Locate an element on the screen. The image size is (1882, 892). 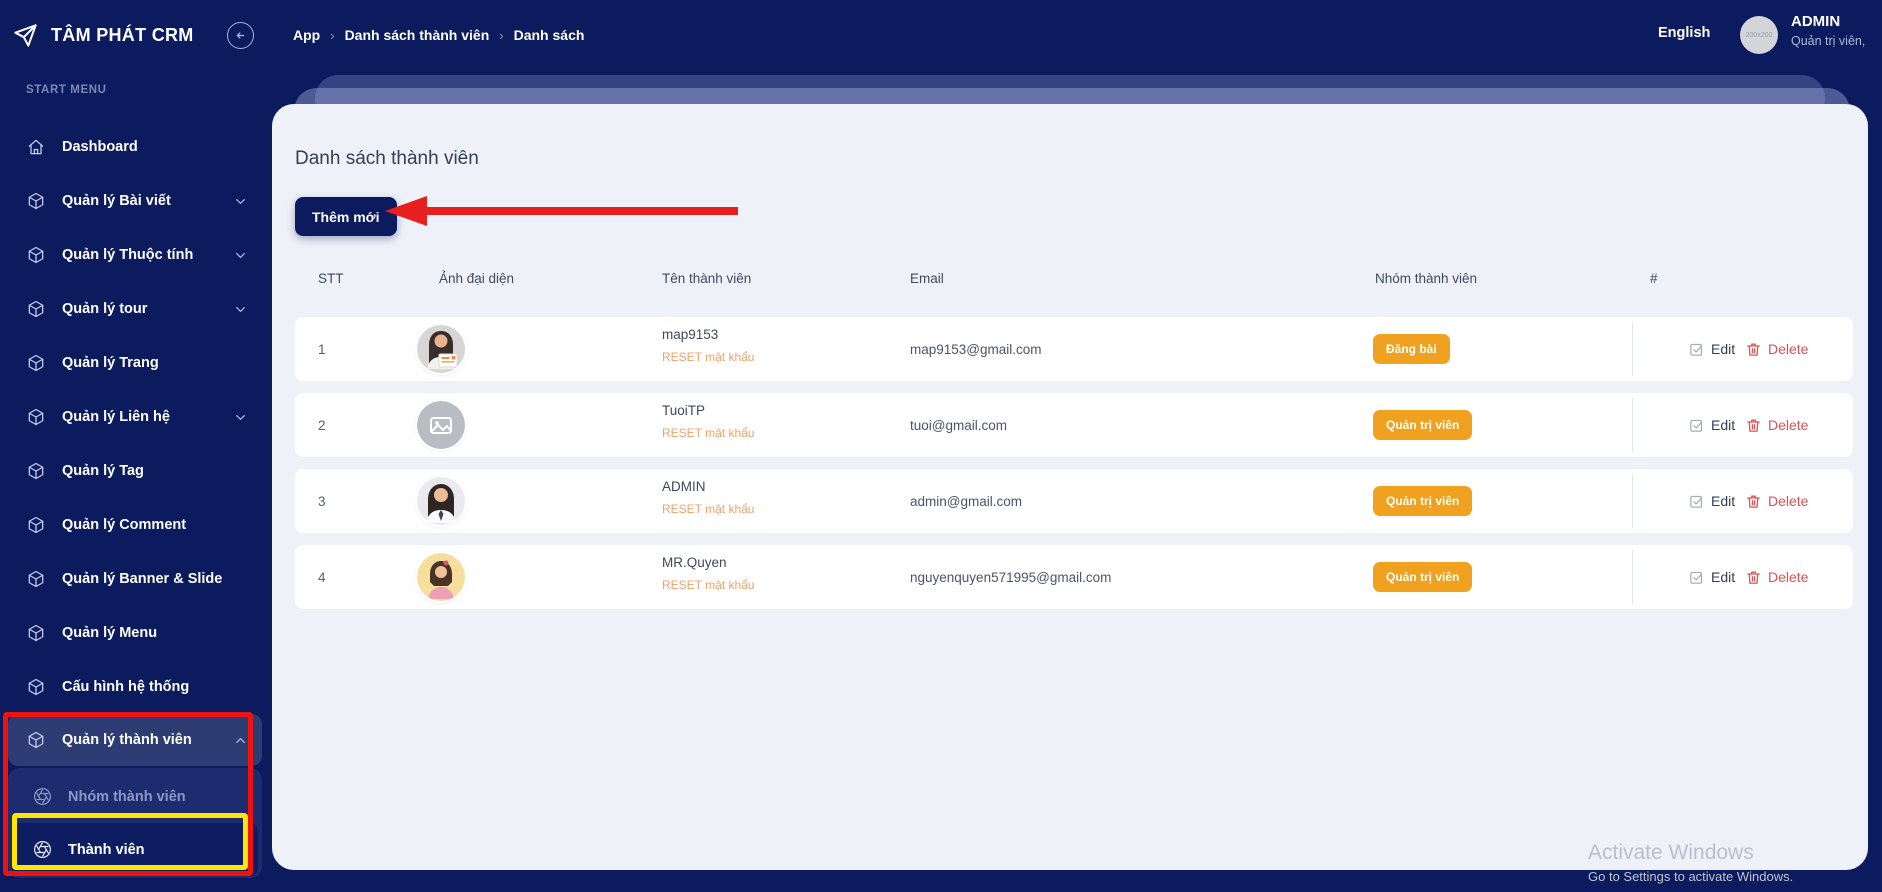
sidebar-subitem-members: Thành viên is located at coordinates (135, 849).